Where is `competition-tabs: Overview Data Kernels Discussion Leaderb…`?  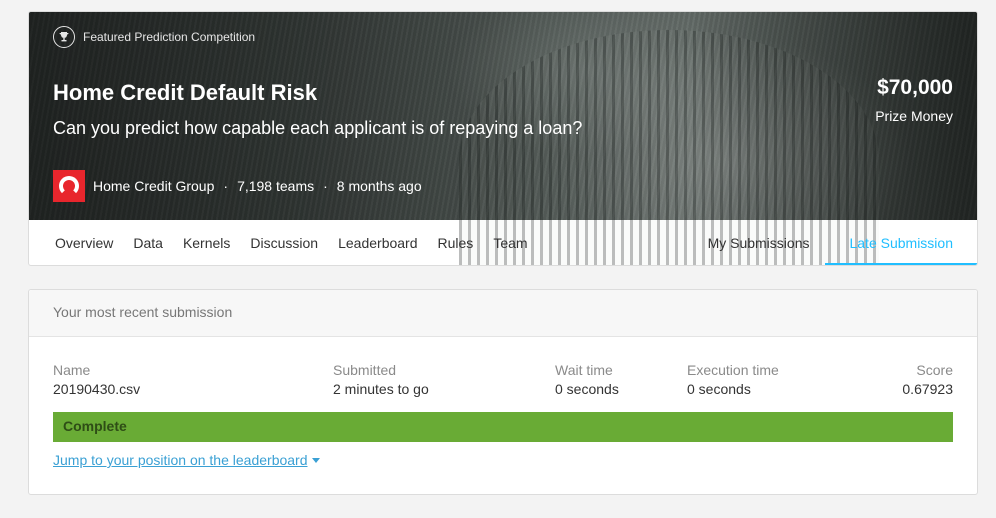
competition-tabs: Overview Data Kernels Discussion Leaderb… is located at coordinates (503, 242).